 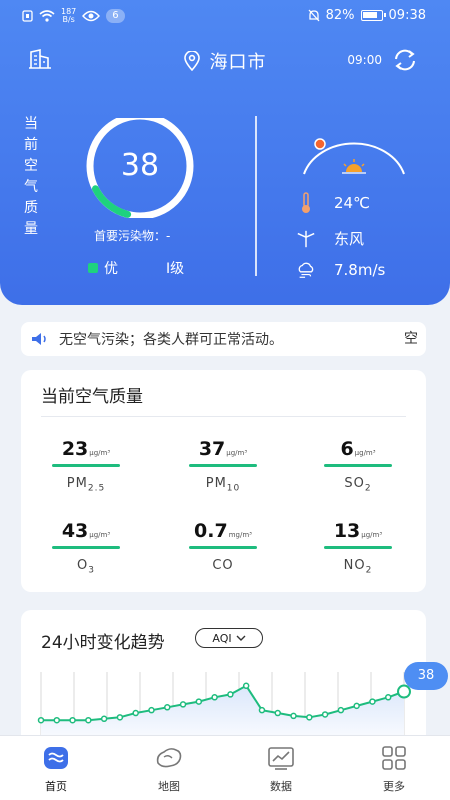 What do you see at coordinates (352, 203) in the screenshot?
I see `temperature-value: 24℃` at bounding box center [352, 203].